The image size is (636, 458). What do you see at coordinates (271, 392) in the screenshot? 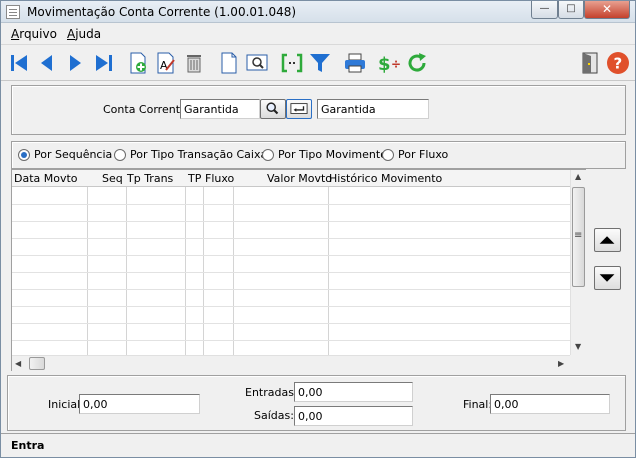
I see `entradas-label: Entradas:` at bounding box center [271, 392].